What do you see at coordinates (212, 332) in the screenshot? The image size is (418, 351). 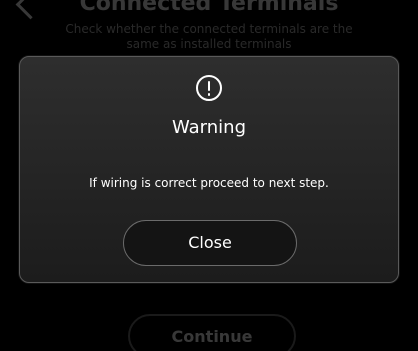 I see `continue-button: Continue` at bounding box center [212, 332].